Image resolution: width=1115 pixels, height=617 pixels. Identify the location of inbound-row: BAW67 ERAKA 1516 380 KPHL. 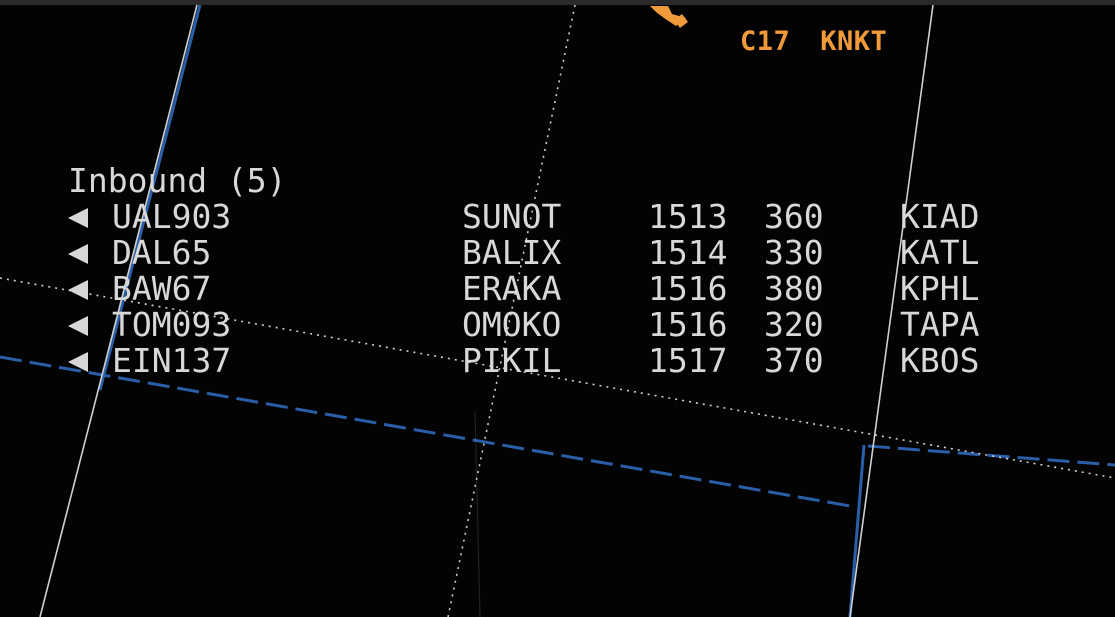
(523, 289).